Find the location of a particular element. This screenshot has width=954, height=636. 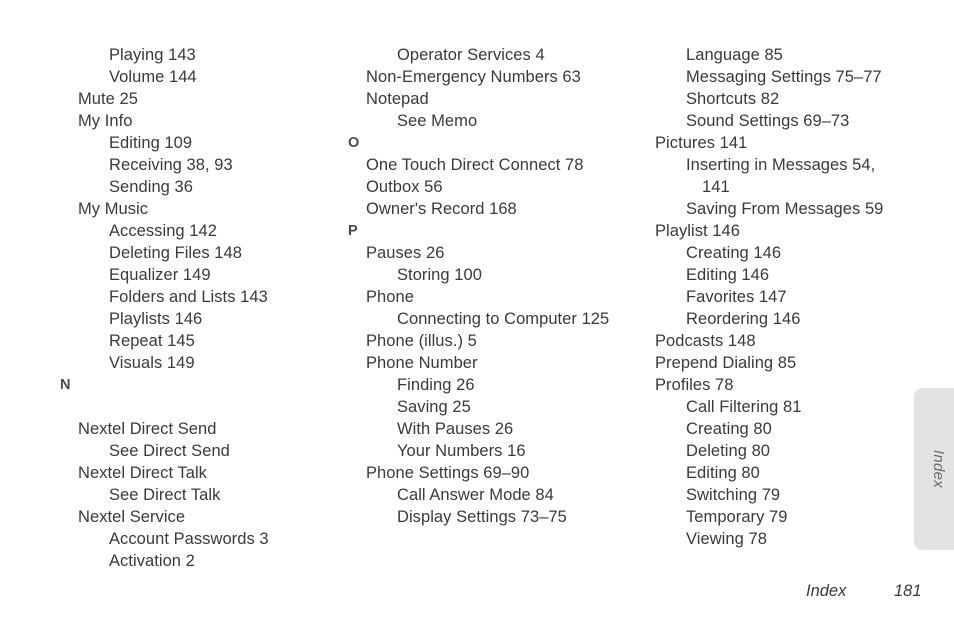

index-subentry: Repeat 145 is located at coordinates (152, 341).